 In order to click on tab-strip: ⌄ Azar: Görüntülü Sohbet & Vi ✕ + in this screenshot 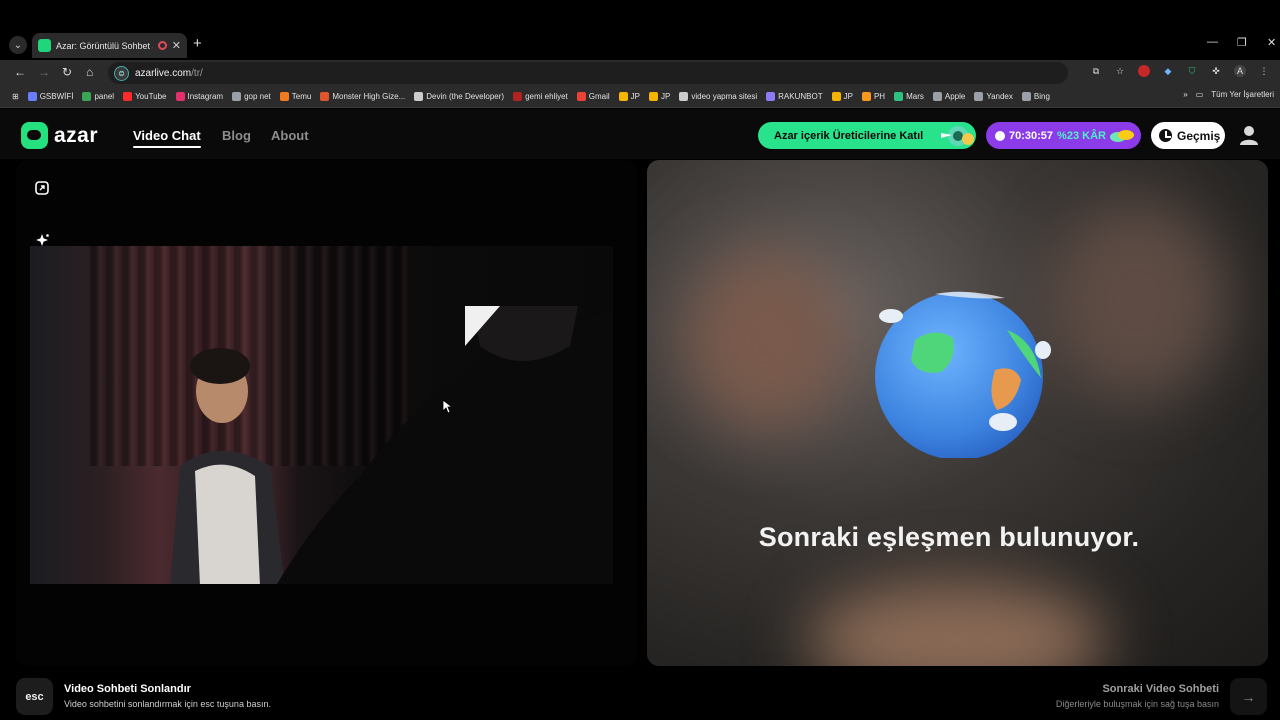, I will do `click(640, 45)`.